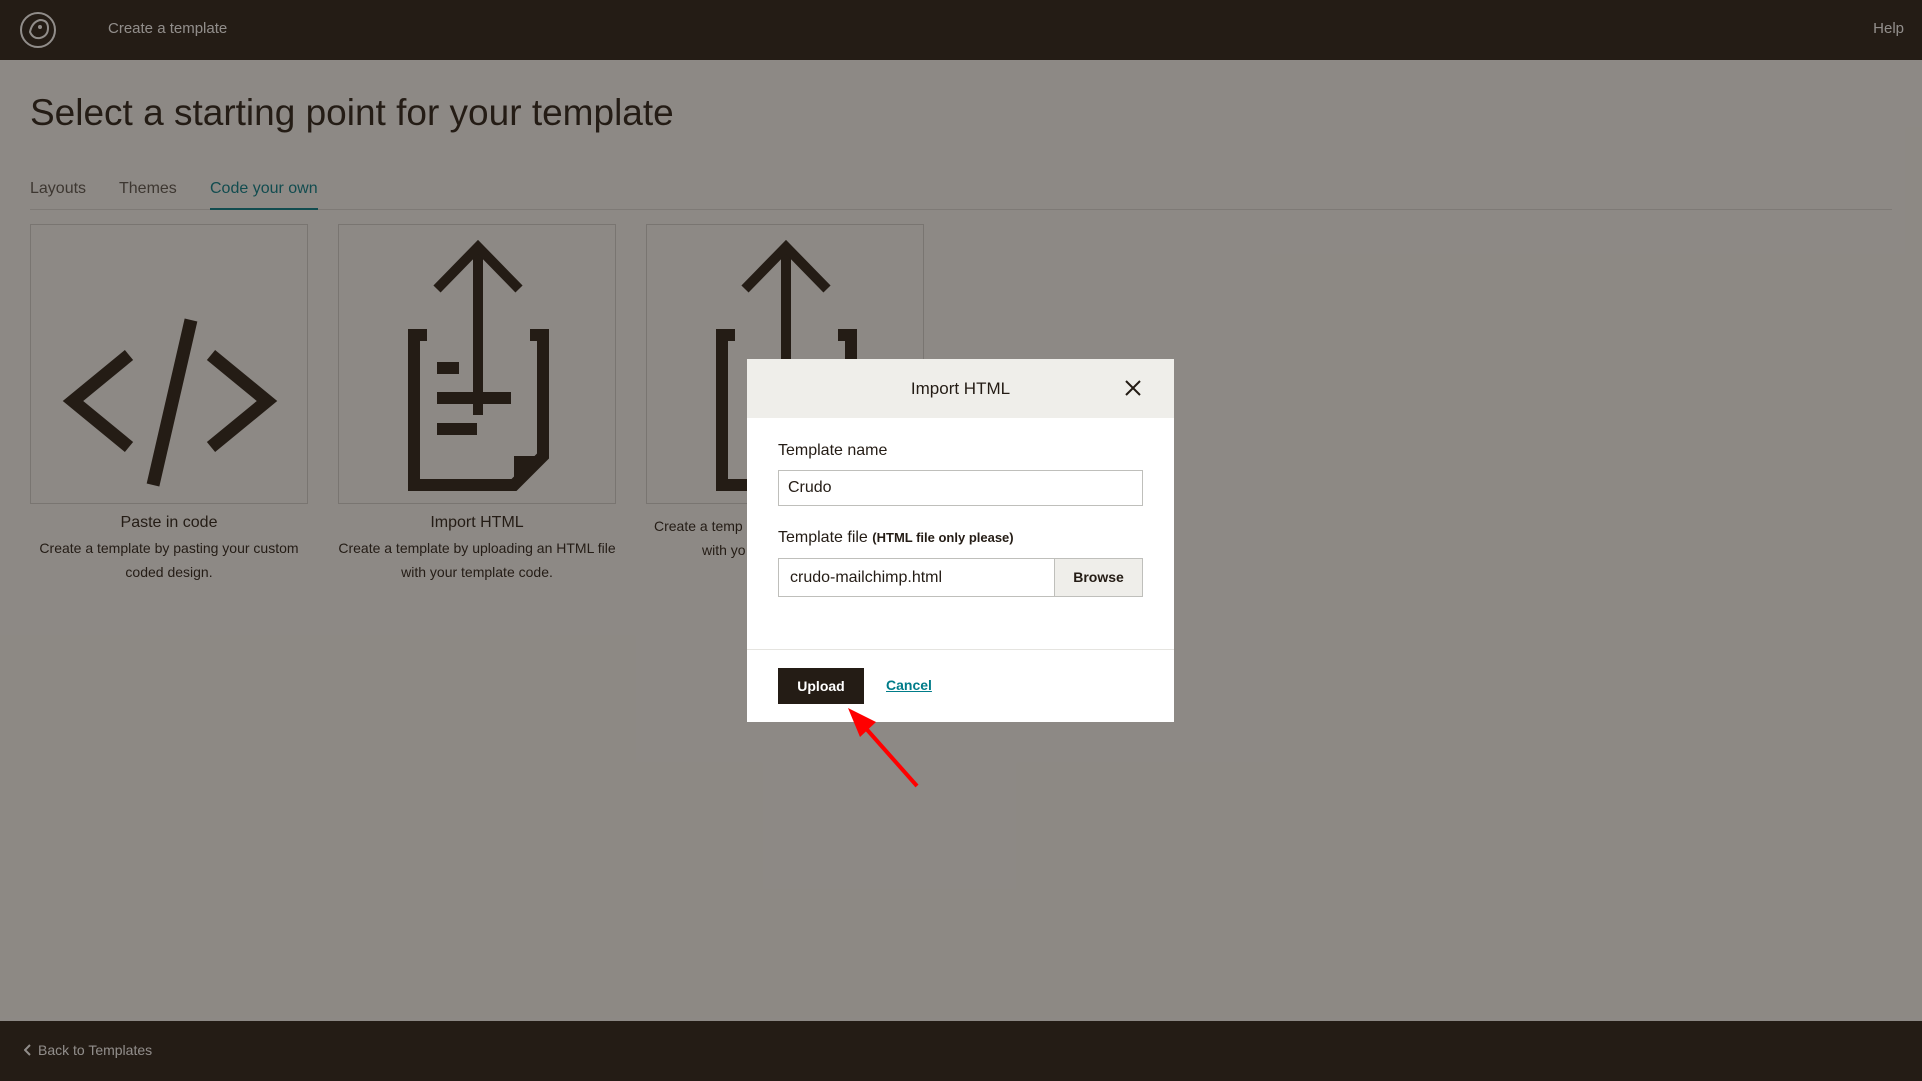 The image size is (1922, 1081). I want to click on template-name-input, so click(960, 488).